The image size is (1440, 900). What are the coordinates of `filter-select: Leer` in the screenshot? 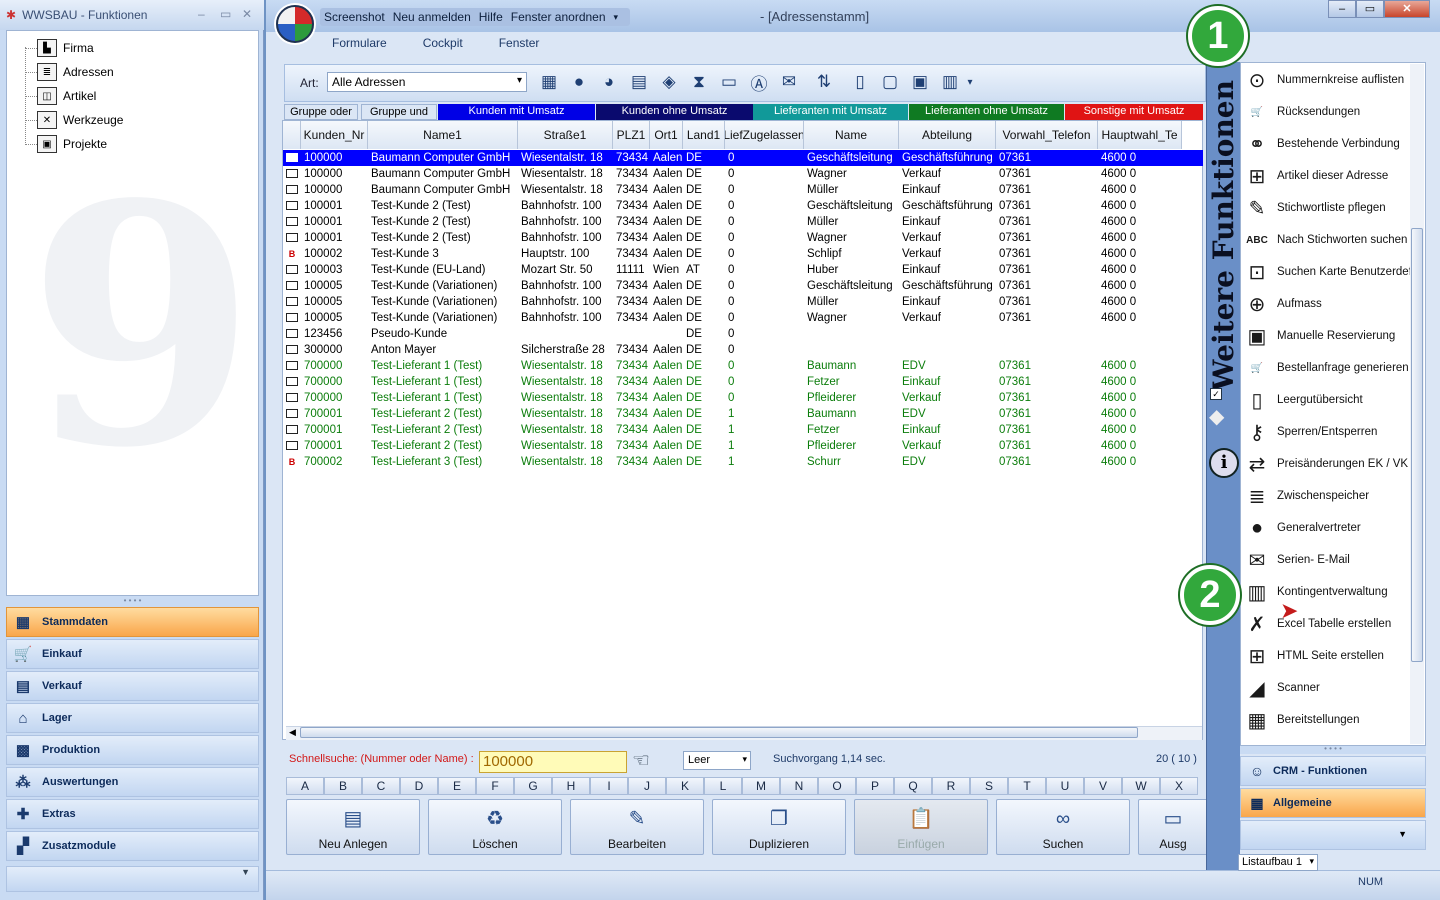 It's located at (717, 760).